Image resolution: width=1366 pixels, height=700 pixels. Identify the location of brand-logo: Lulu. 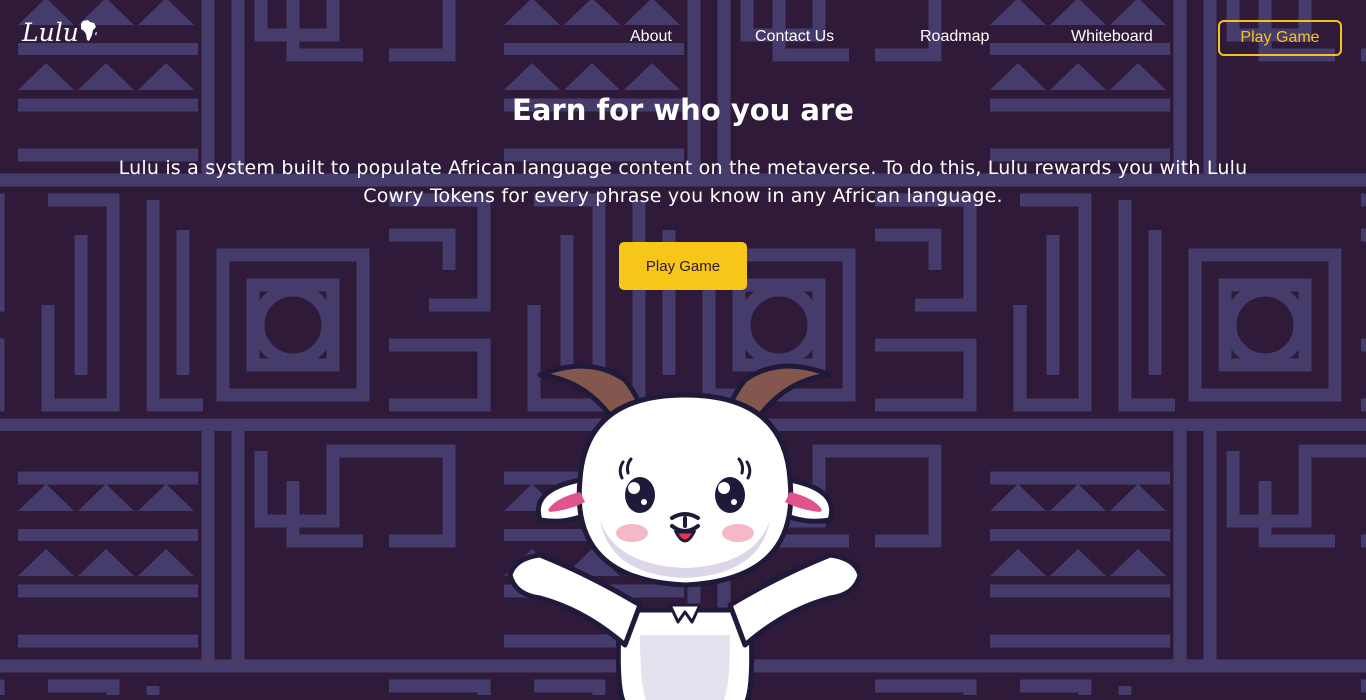
(60, 33).